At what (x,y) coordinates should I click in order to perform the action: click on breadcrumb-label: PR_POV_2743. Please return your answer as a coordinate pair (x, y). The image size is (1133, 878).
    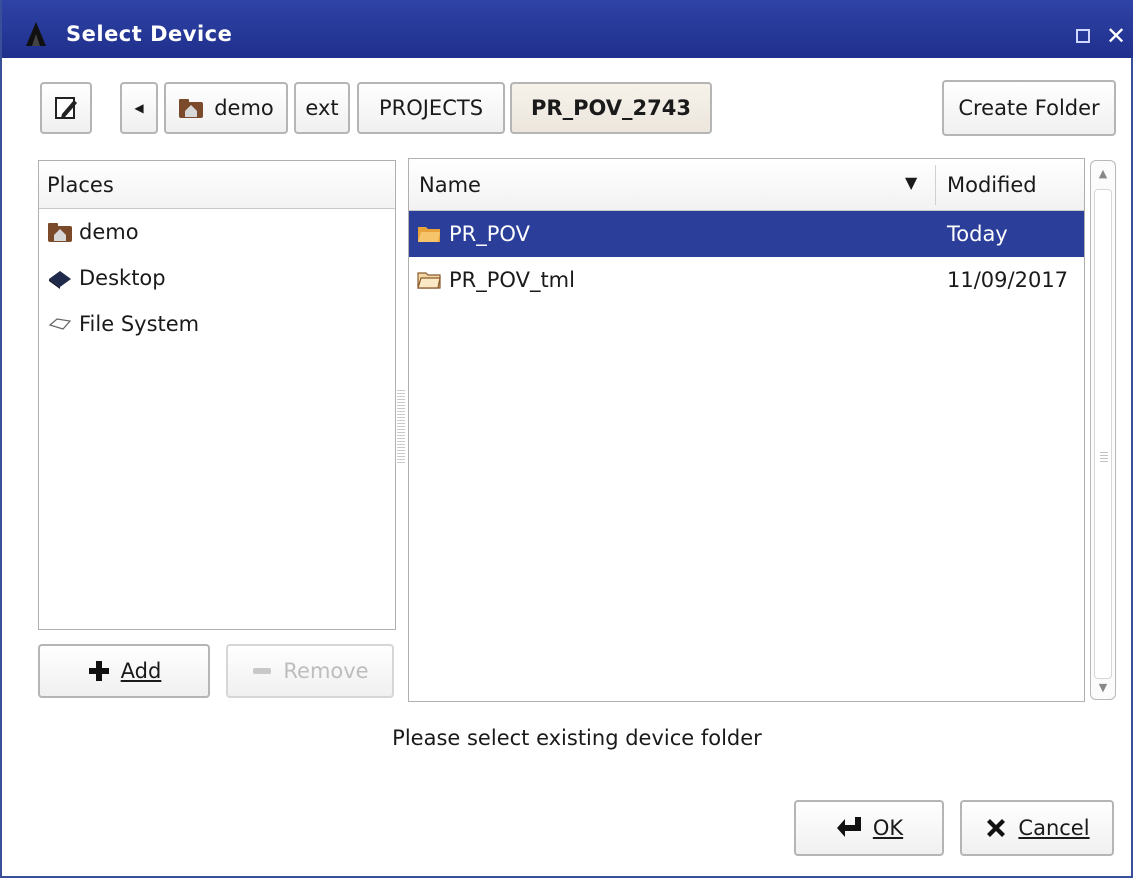
    Looking at the image, I should click on (611, 108).